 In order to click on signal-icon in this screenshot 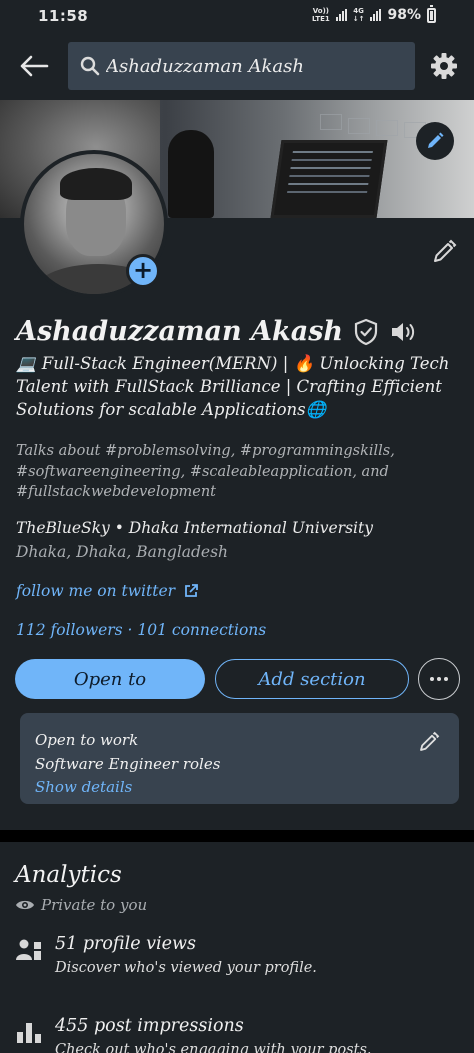, I will do `click(341, 15)`.